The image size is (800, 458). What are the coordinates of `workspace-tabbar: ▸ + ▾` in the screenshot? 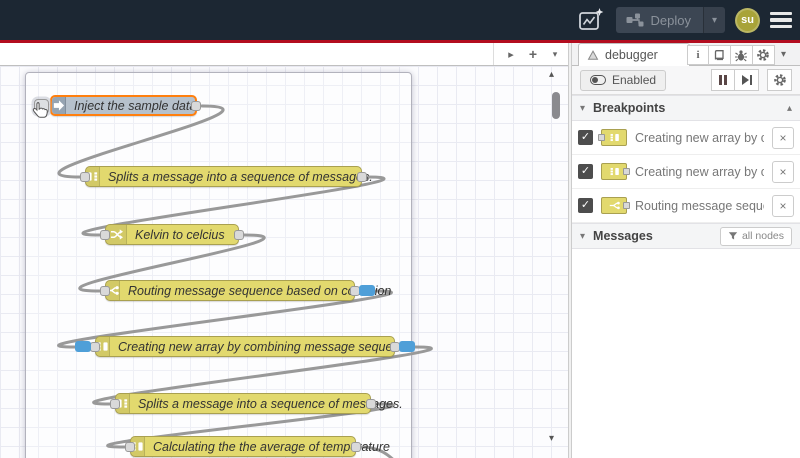 It's located at (284, 54).